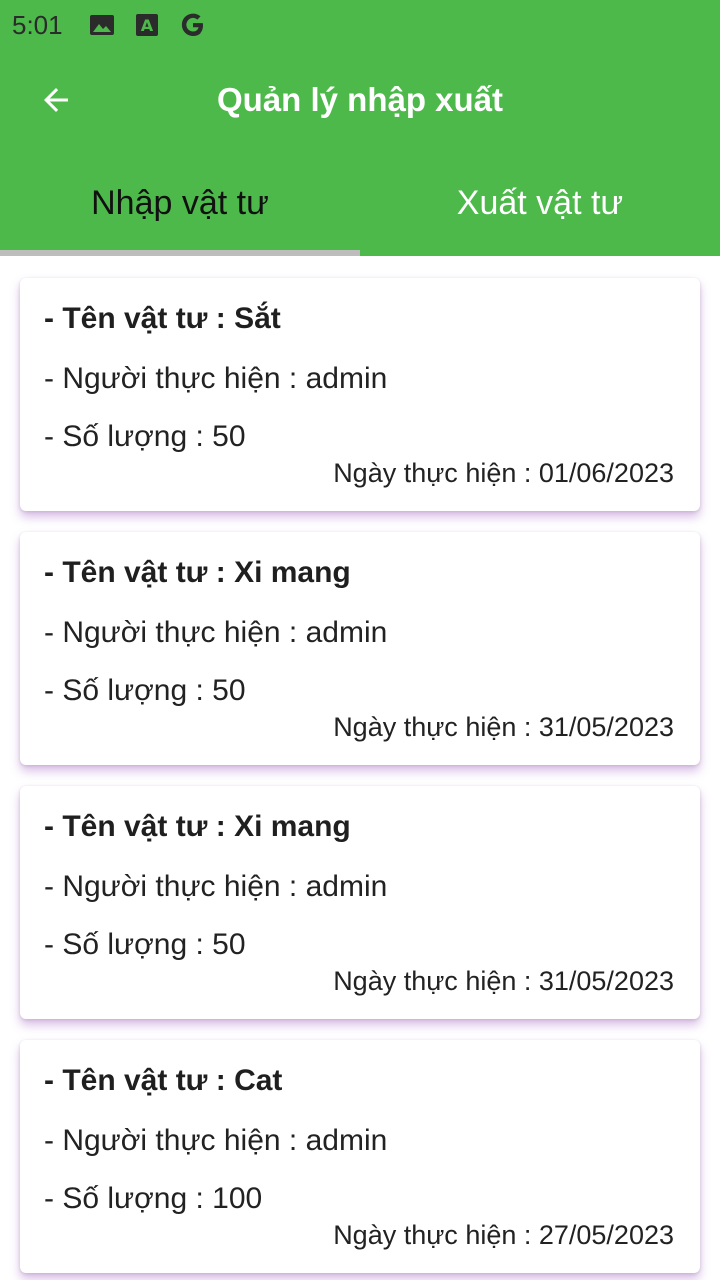 This screenshot has height=1280, width=720. Describe the element at coordinates (193, 25) in the screenshot. I see `google-g-icon` at that location.